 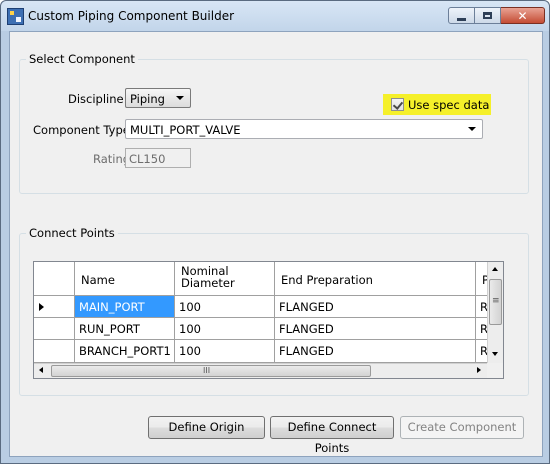 What do you see at coordinates (208, 277) in the screenshot?
I see `column-header-diameter-label: Nominal Diameter` at bounding box center [208, 277].